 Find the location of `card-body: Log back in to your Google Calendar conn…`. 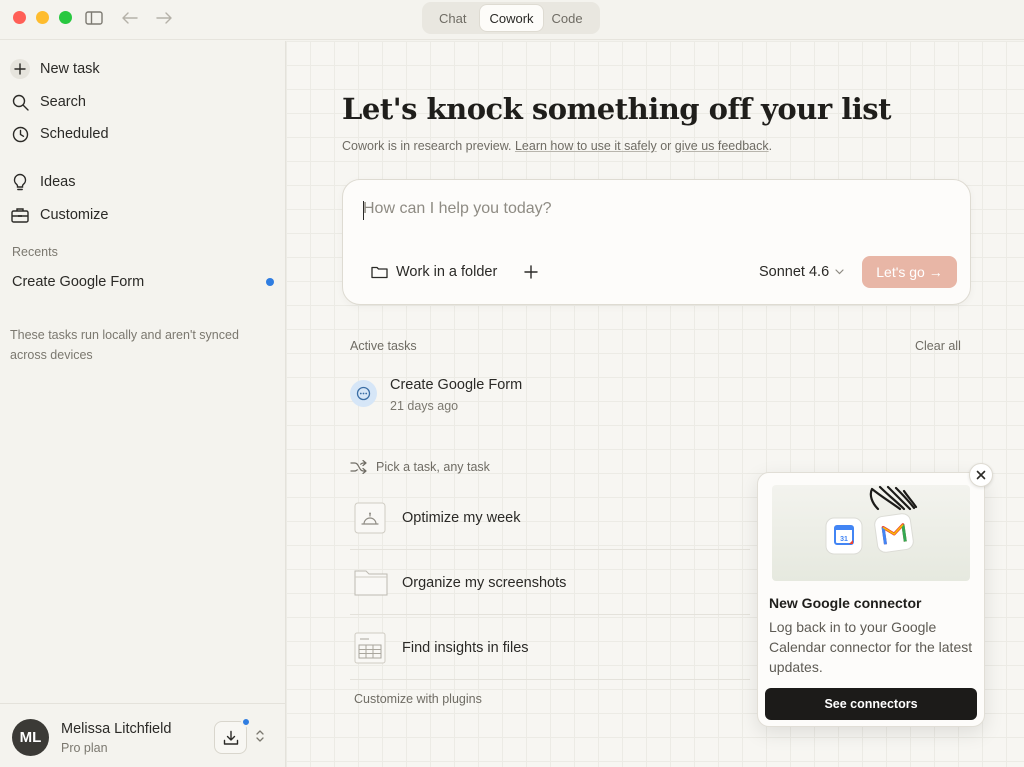

card-body: Log back in to your Google Calendar conn… is located at coordinates (871, 647).